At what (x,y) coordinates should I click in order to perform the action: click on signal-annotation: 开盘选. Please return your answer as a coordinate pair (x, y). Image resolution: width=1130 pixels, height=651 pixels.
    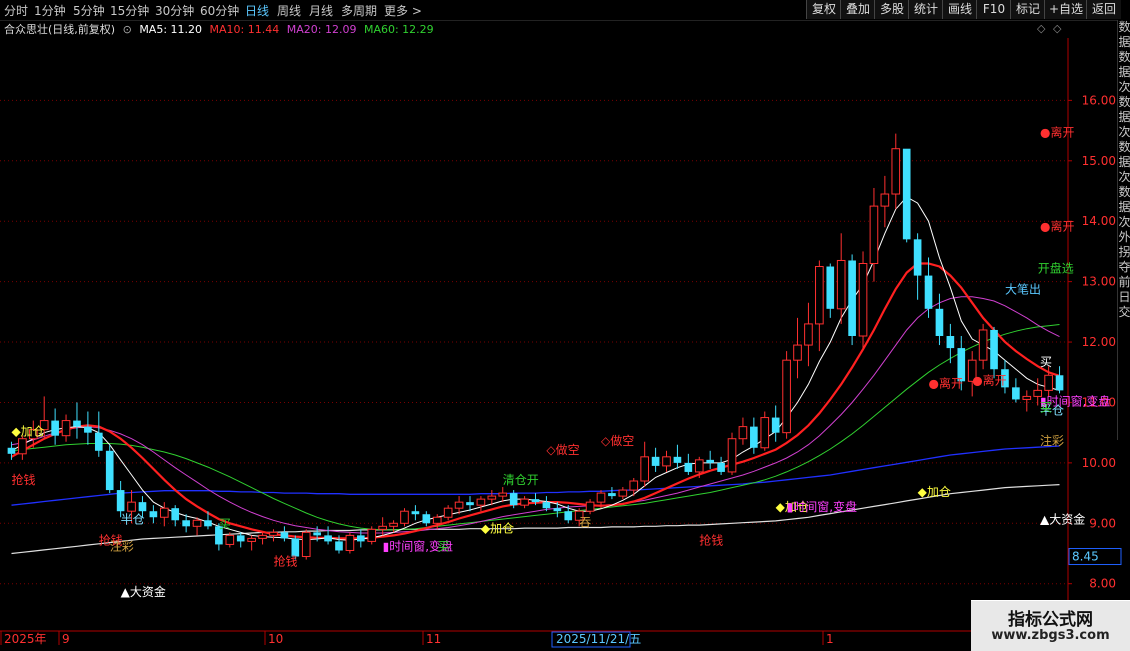
    Looking at the image, I should click on (1056, 268).